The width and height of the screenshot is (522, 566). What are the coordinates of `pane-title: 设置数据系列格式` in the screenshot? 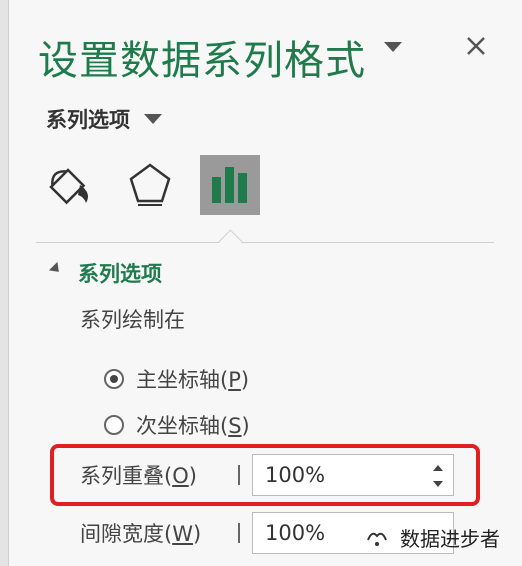 It's located at (202, 61).